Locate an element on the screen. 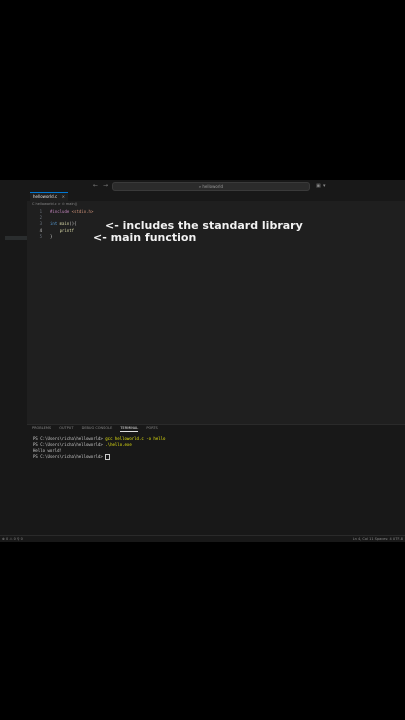 This screenshot has height=720, width=405. tab-problems: PROBLEMS is located at coordinates (41, 428).